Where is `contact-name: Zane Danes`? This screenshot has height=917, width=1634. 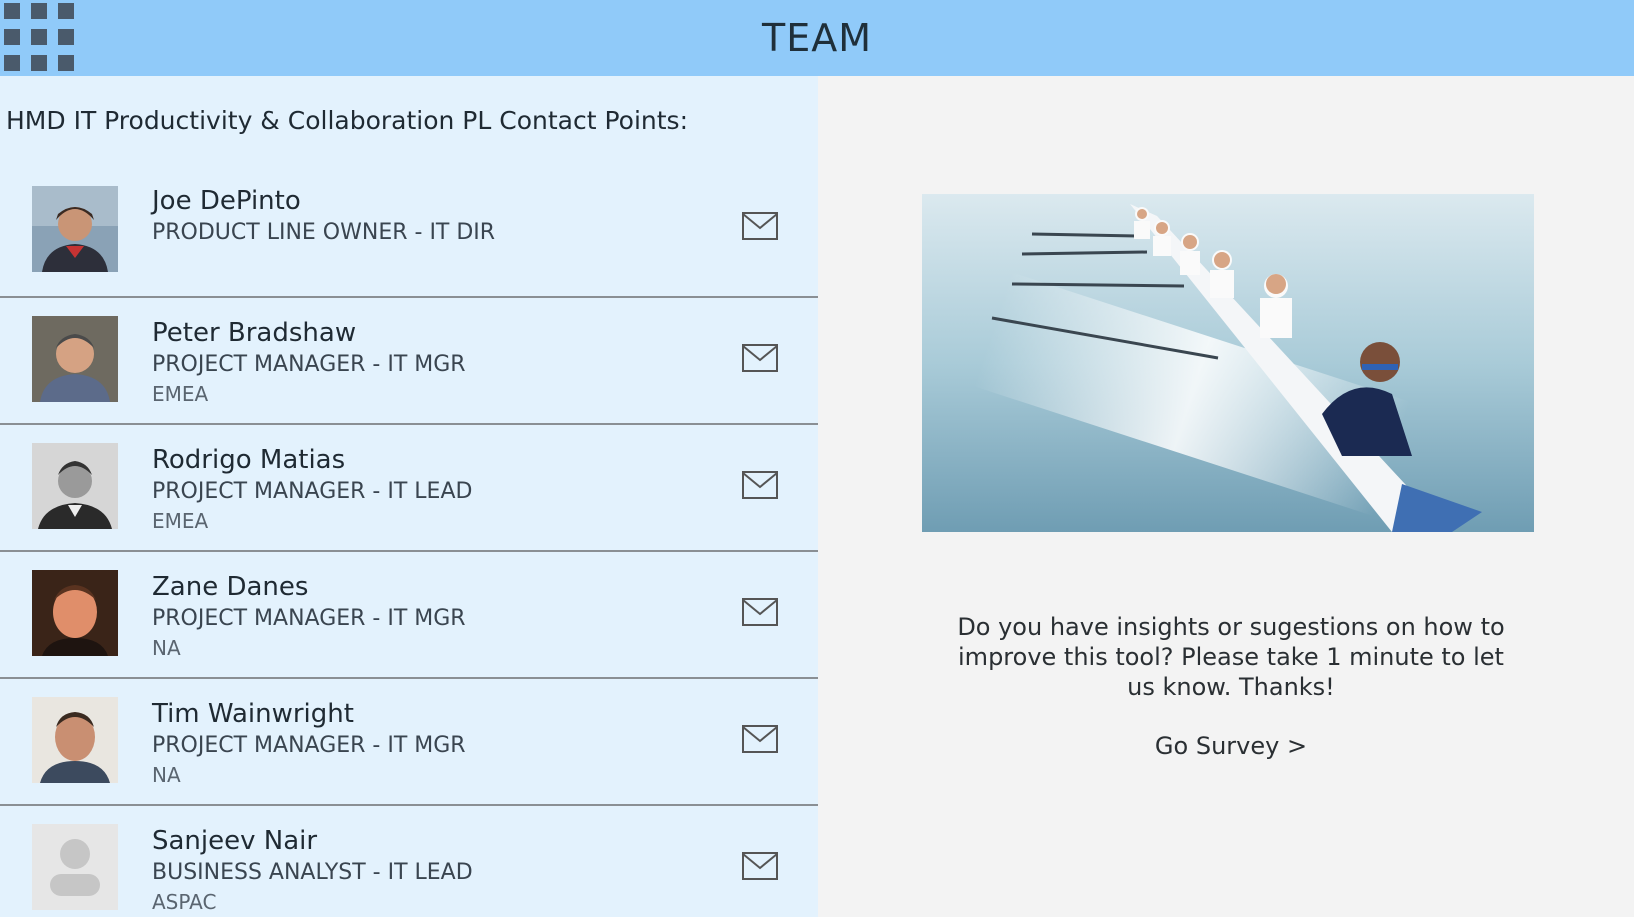 contact-name: Zane Danes is located at coordinates (230, 587).